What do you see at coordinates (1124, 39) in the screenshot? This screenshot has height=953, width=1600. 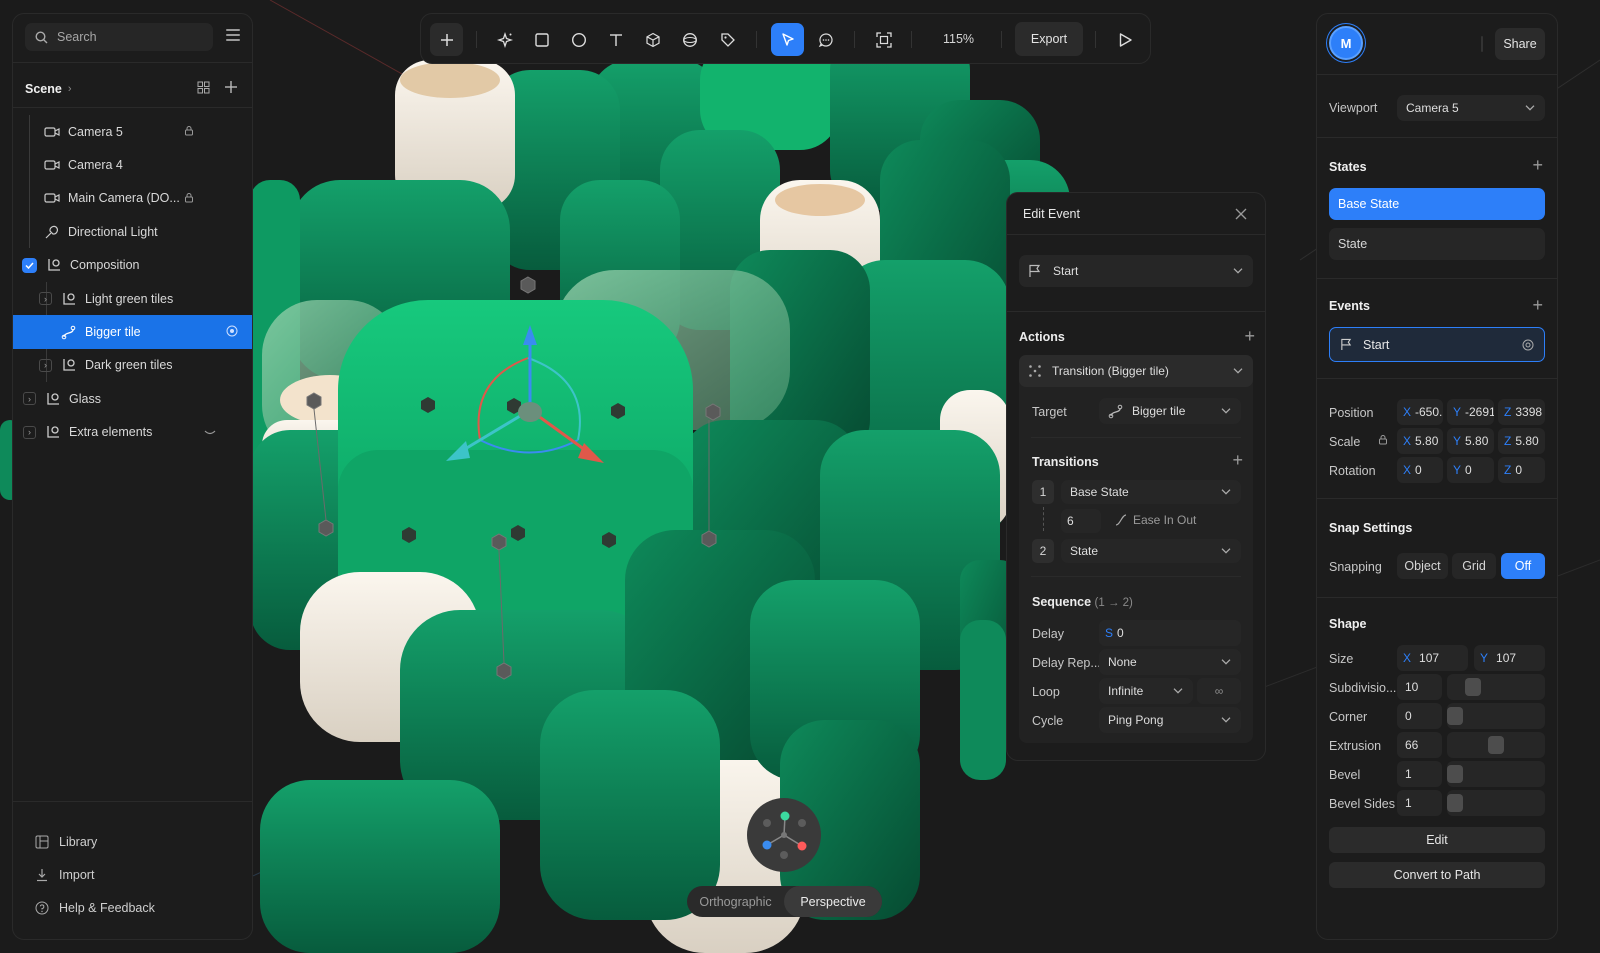 I see `play-button` at bounding box center [1124, 39].